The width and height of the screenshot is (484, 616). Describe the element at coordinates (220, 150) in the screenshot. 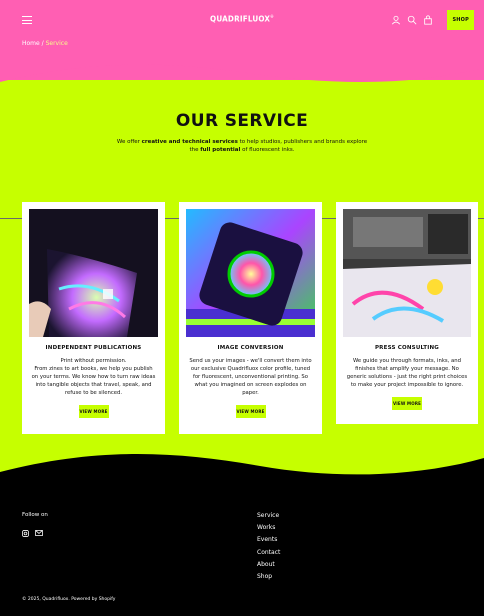

I see `hero-highlight-2: full potential` at that location.